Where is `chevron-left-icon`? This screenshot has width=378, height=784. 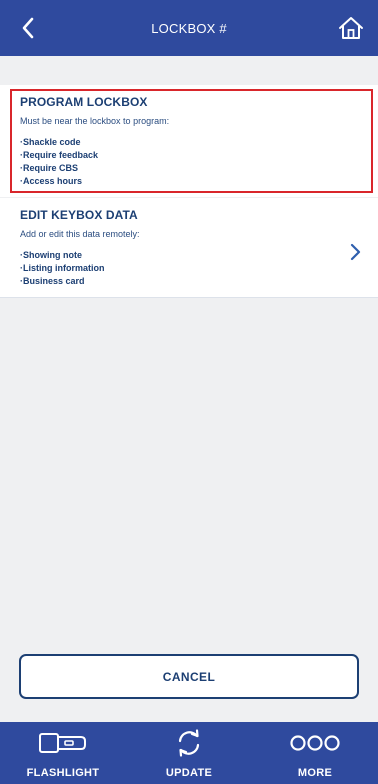 chevron-left-icon is located at coordinates (28, 28).